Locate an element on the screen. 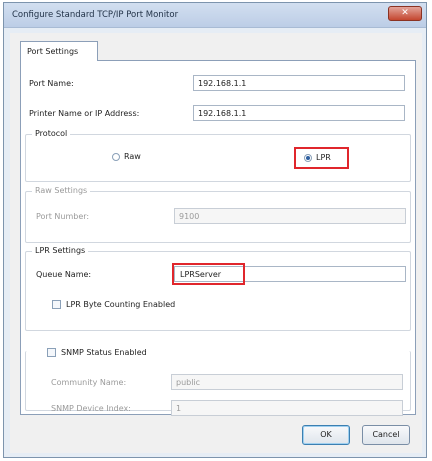 The image size is (432, 461). queue-name-value: LPRServer is located at coordinates (201, 274).